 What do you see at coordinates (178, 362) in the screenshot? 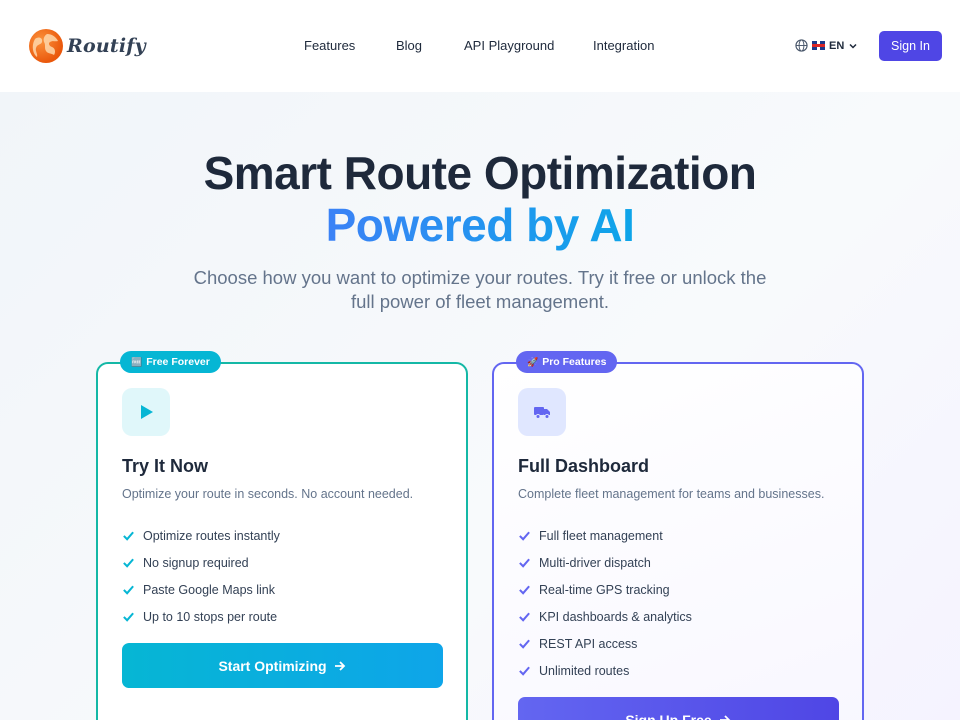
I see `free-badge-label: Free Forever` at bounding box center [178, 362].